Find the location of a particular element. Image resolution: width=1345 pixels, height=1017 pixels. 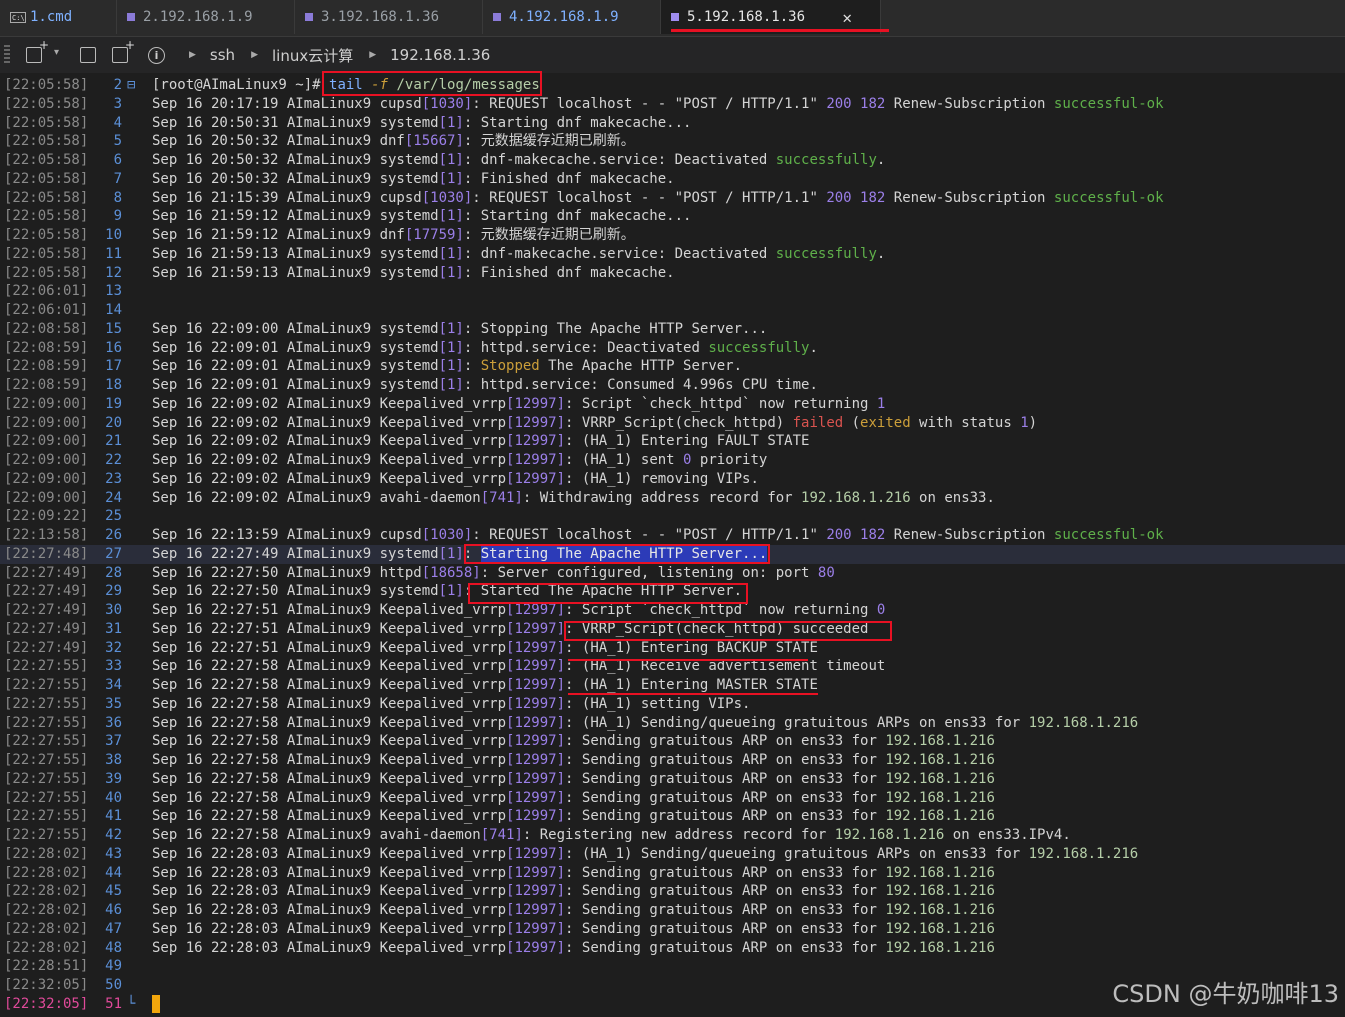

tab-label: 5.192.168.1.36 is located at coordinates (746, 17).